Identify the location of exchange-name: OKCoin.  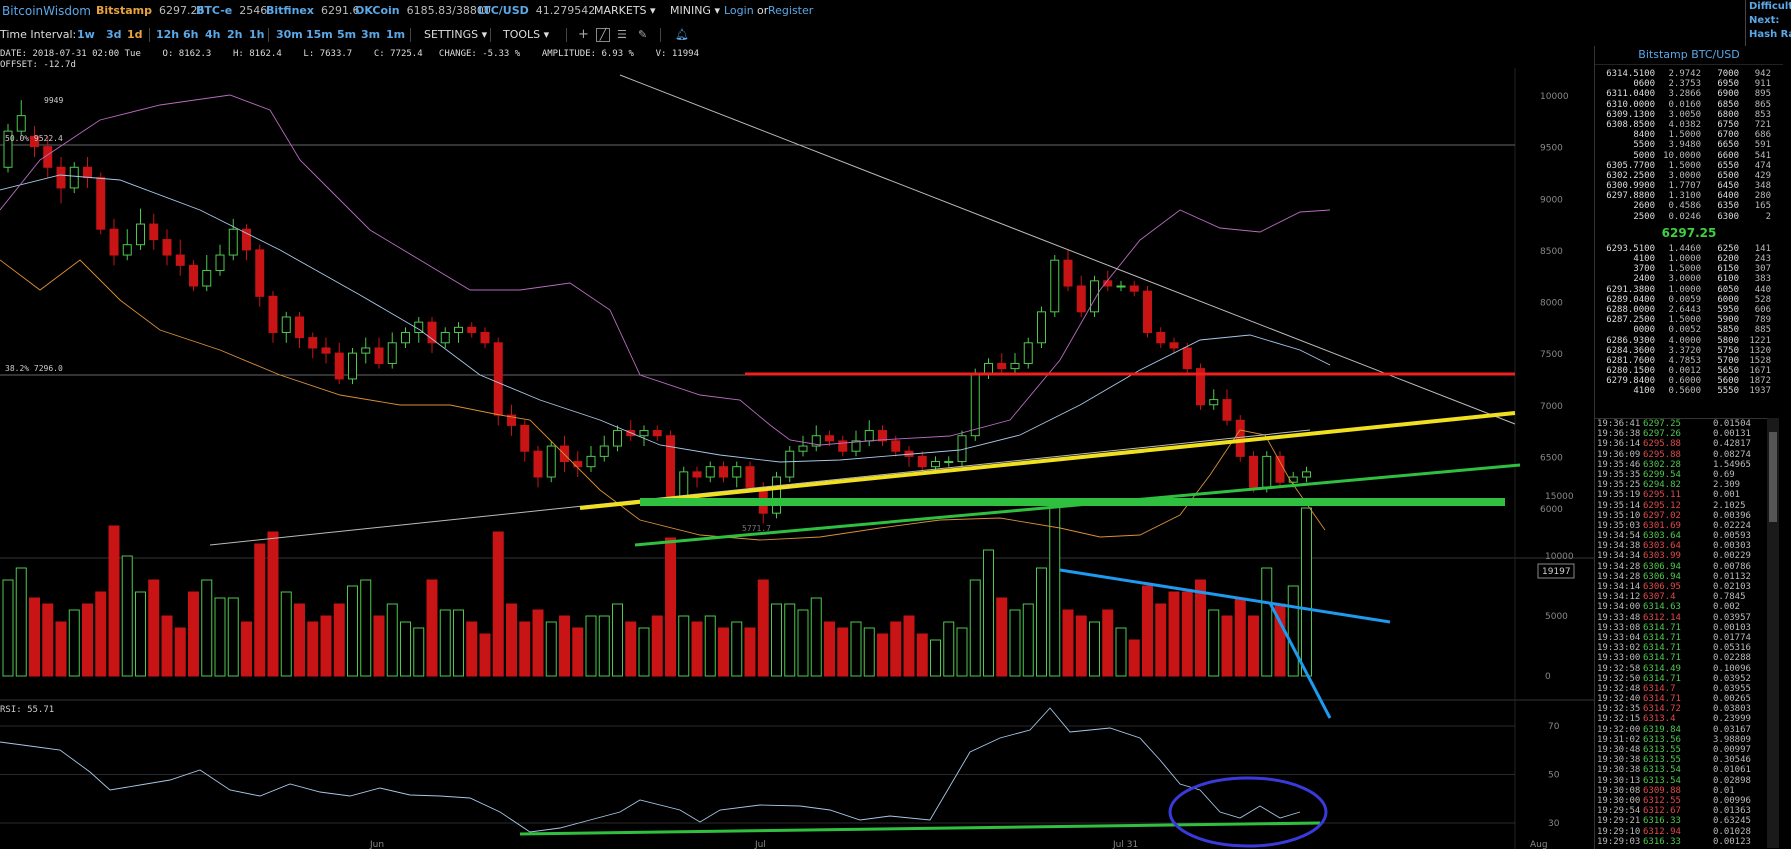
(377, 10).